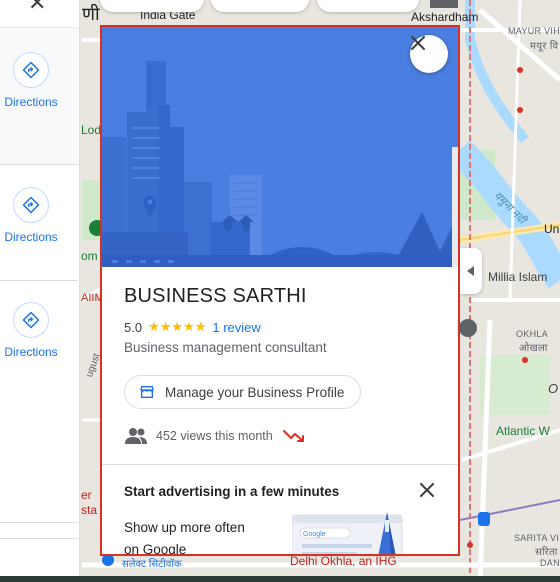 The image size is (560, 582). I want to click on results-header: ✕, so click(39, 14).